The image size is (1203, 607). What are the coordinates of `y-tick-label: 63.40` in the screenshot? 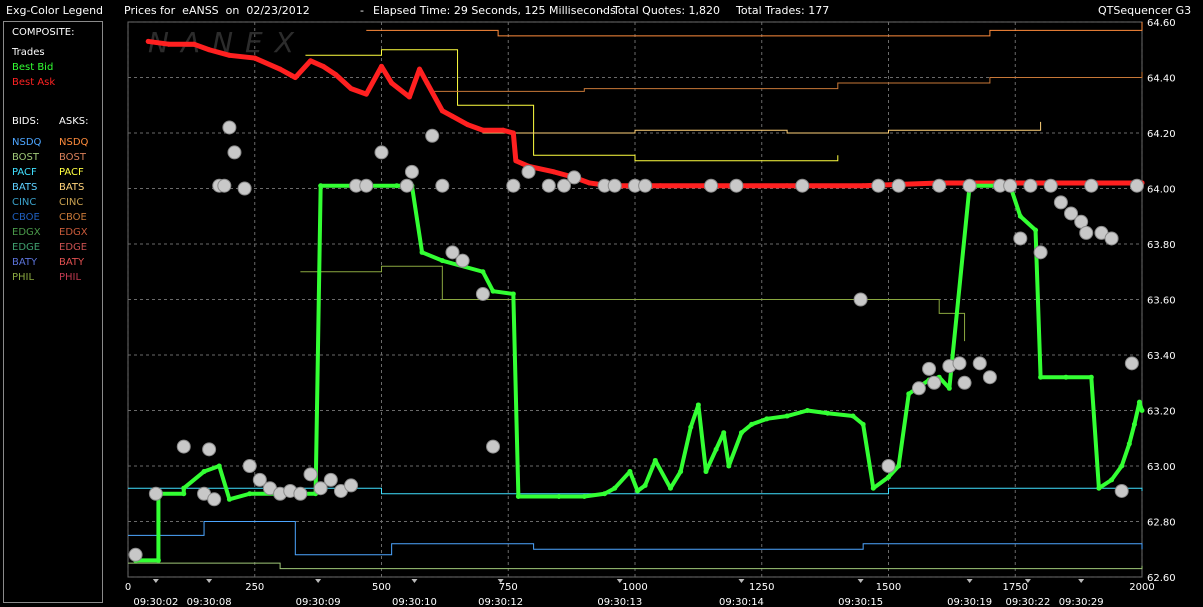 It's located at (1161, 356).